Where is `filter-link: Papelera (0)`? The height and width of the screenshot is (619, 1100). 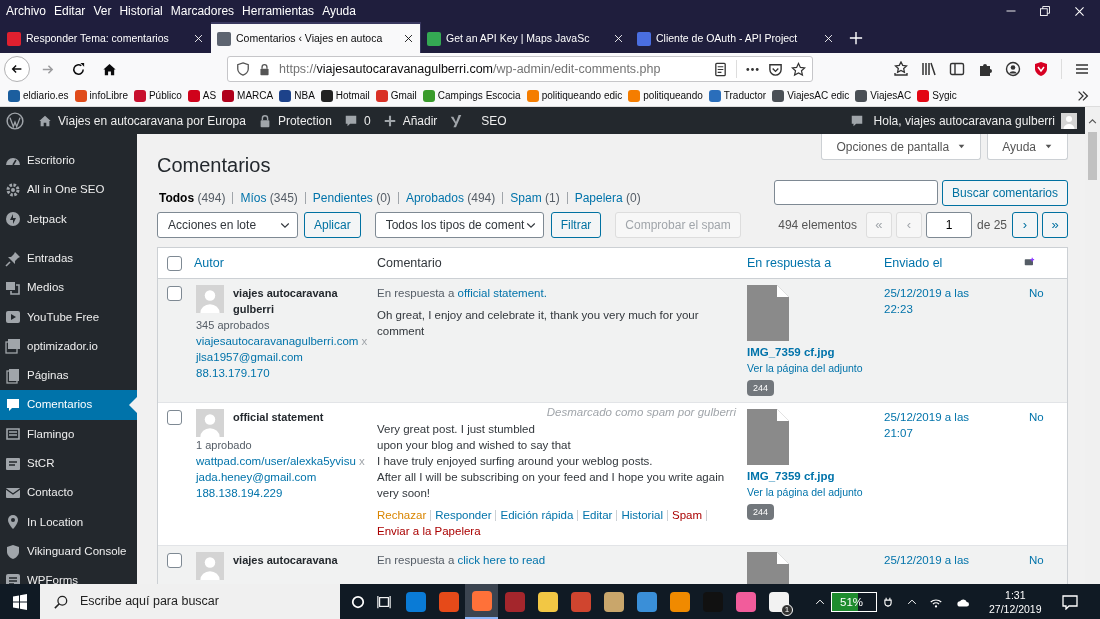 filter-link: Papelera (0) is located at coordinates (607, 198).